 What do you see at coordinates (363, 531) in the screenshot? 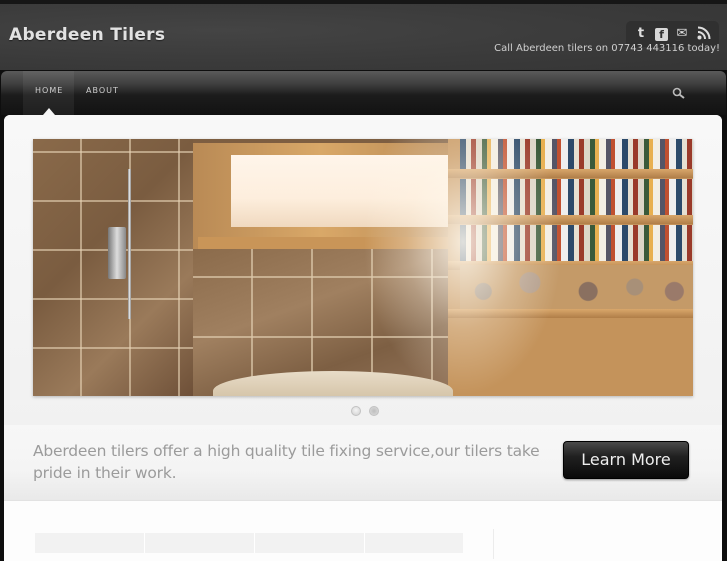
I see `content-area` at bounding box center [363, 531].